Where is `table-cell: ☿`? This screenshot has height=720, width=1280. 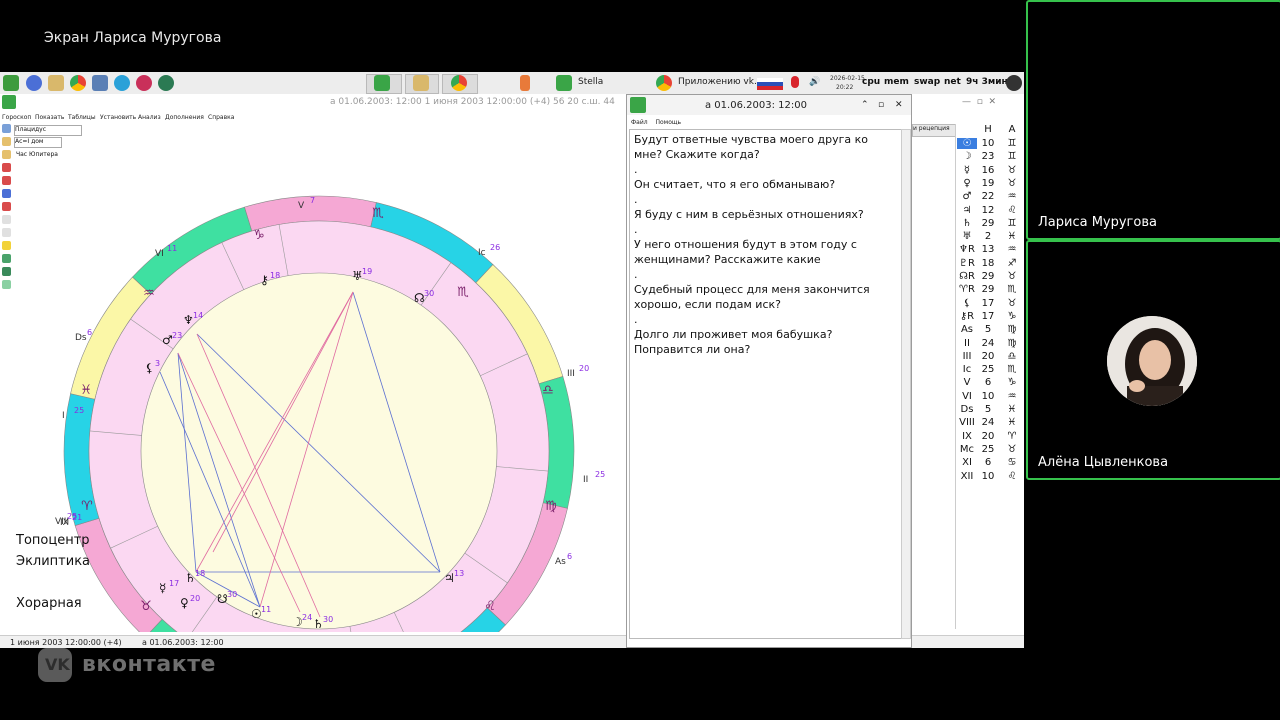
table-cell: ☿ is located at coordinates (967, 170).